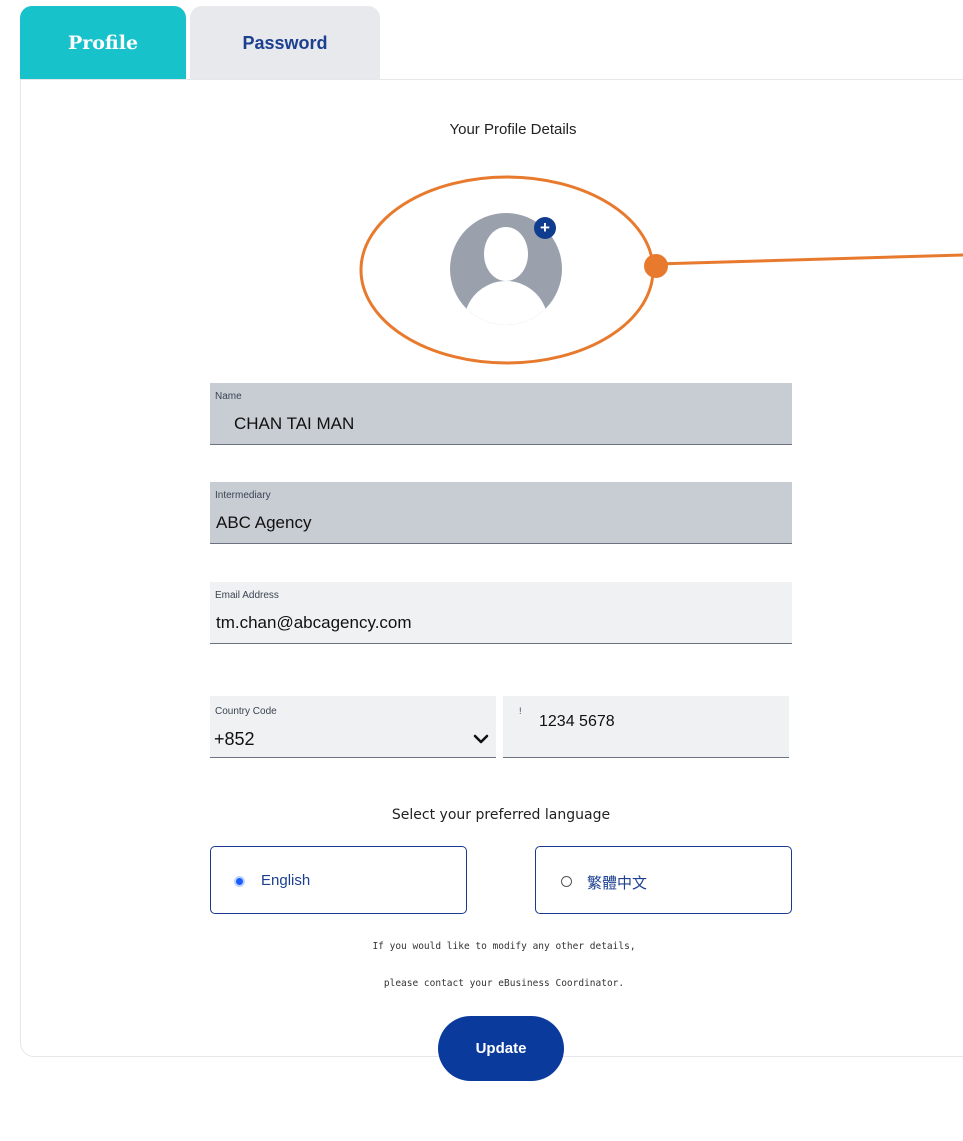  I want to click on tab-profile-label: Profile, so click(103, 43).